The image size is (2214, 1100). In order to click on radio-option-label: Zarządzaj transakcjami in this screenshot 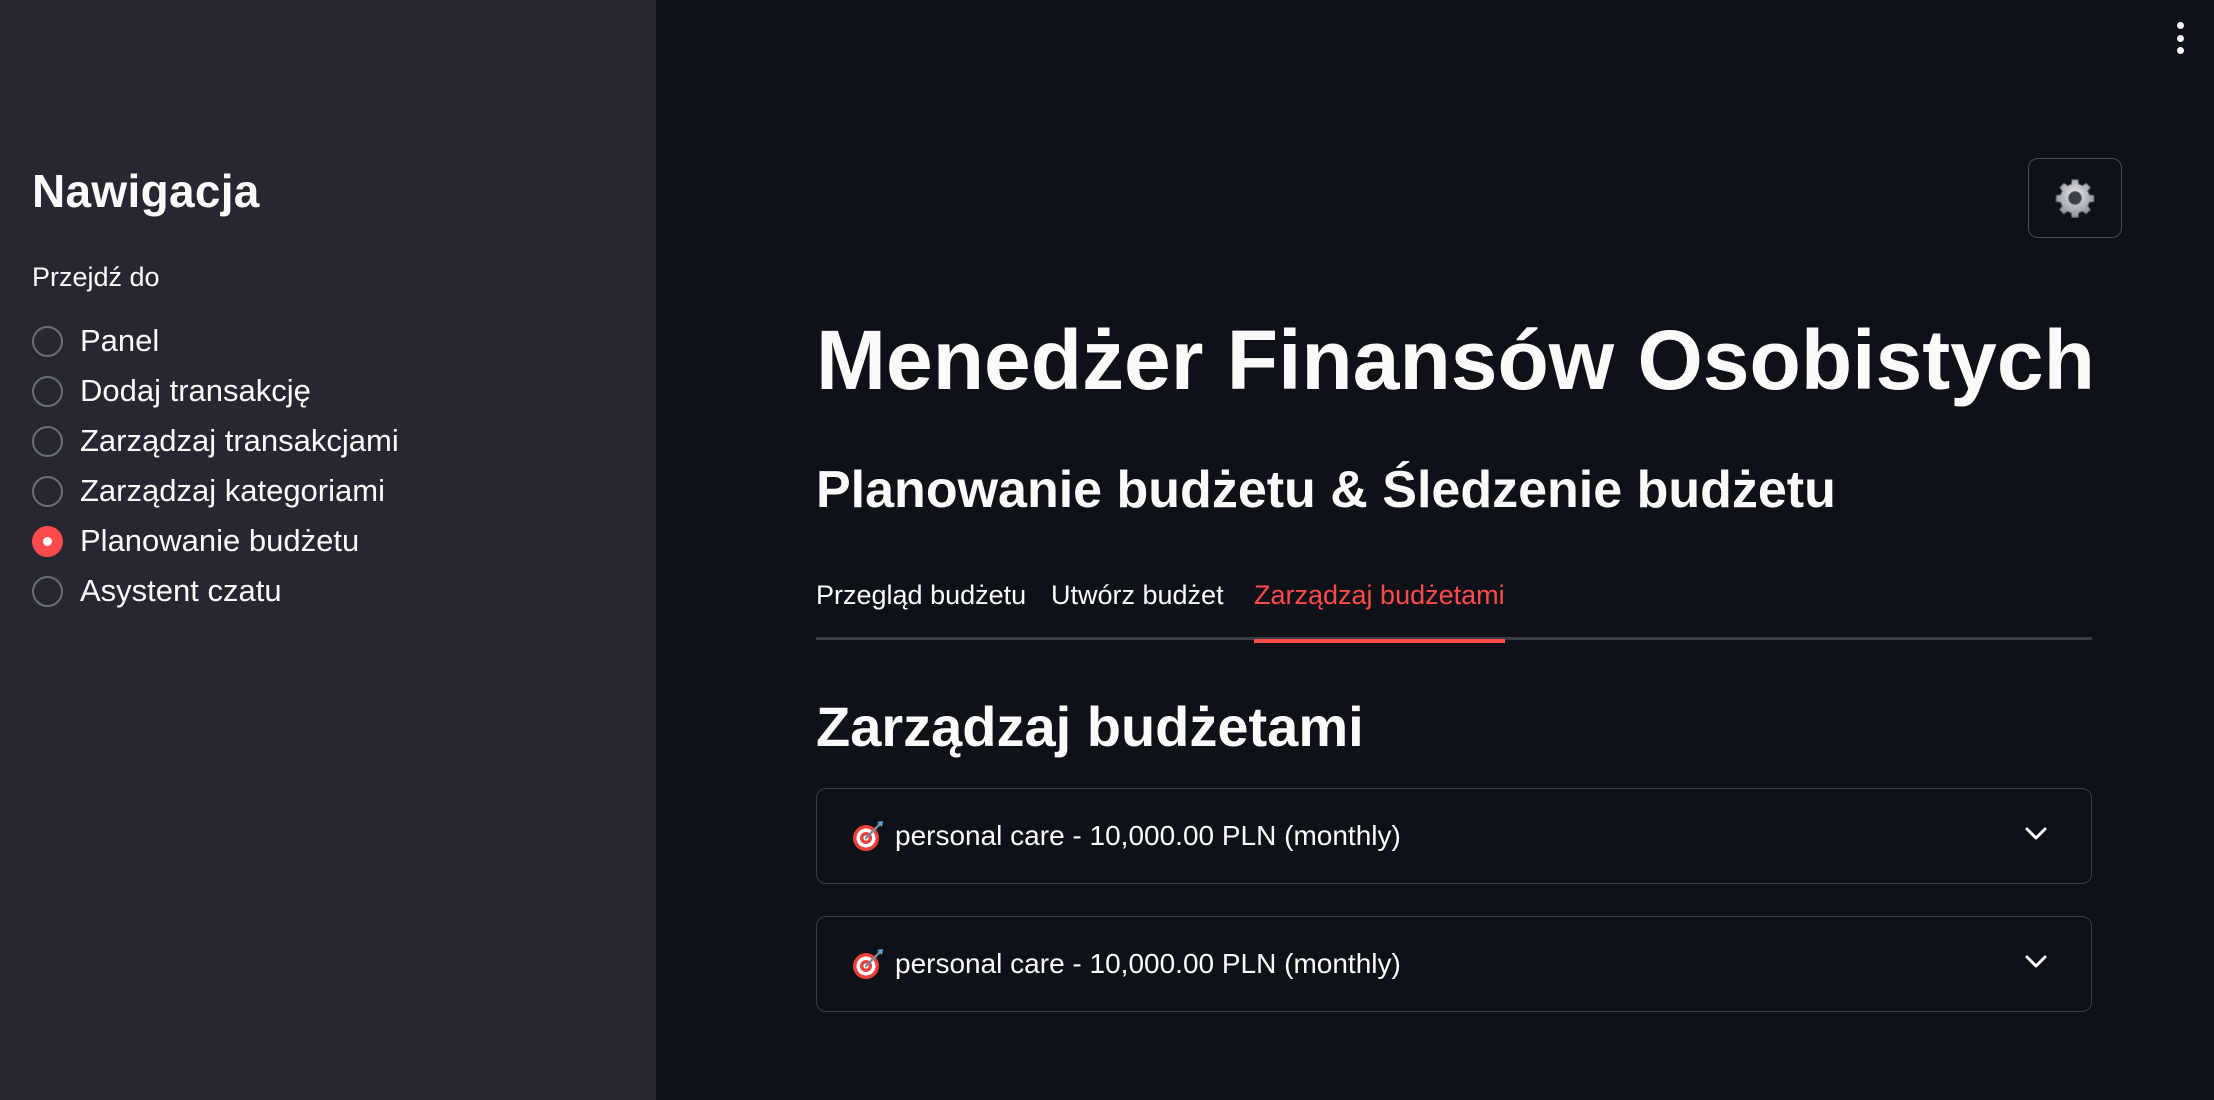, I will do `click(239, 440)`.